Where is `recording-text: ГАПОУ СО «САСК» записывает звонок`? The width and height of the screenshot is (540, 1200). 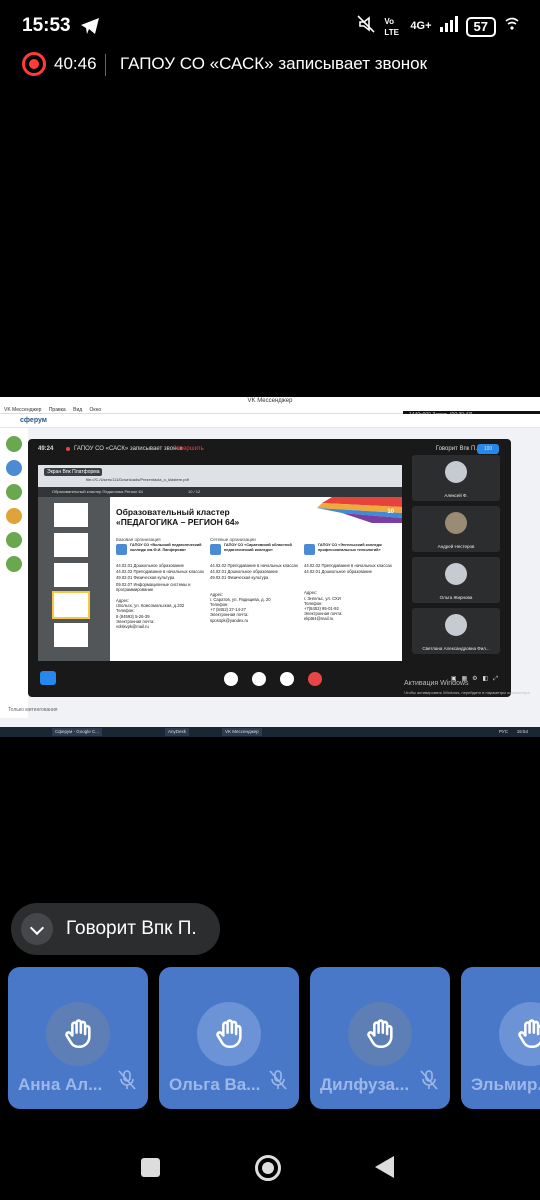 recording-text: ГАПОУ СО «САСК» записывает звонок is located at coordinates (274, 63).